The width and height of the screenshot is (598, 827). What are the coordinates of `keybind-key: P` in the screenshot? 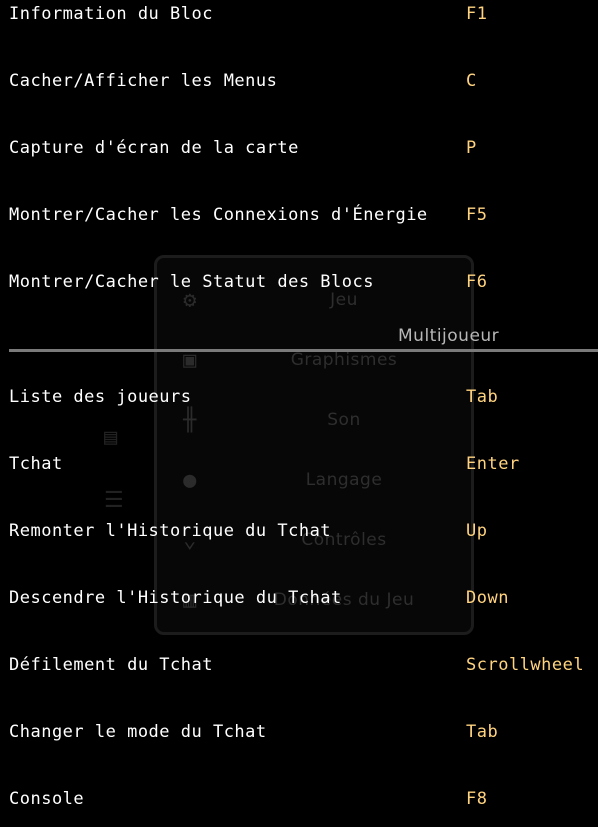 It's located at (471, 148).